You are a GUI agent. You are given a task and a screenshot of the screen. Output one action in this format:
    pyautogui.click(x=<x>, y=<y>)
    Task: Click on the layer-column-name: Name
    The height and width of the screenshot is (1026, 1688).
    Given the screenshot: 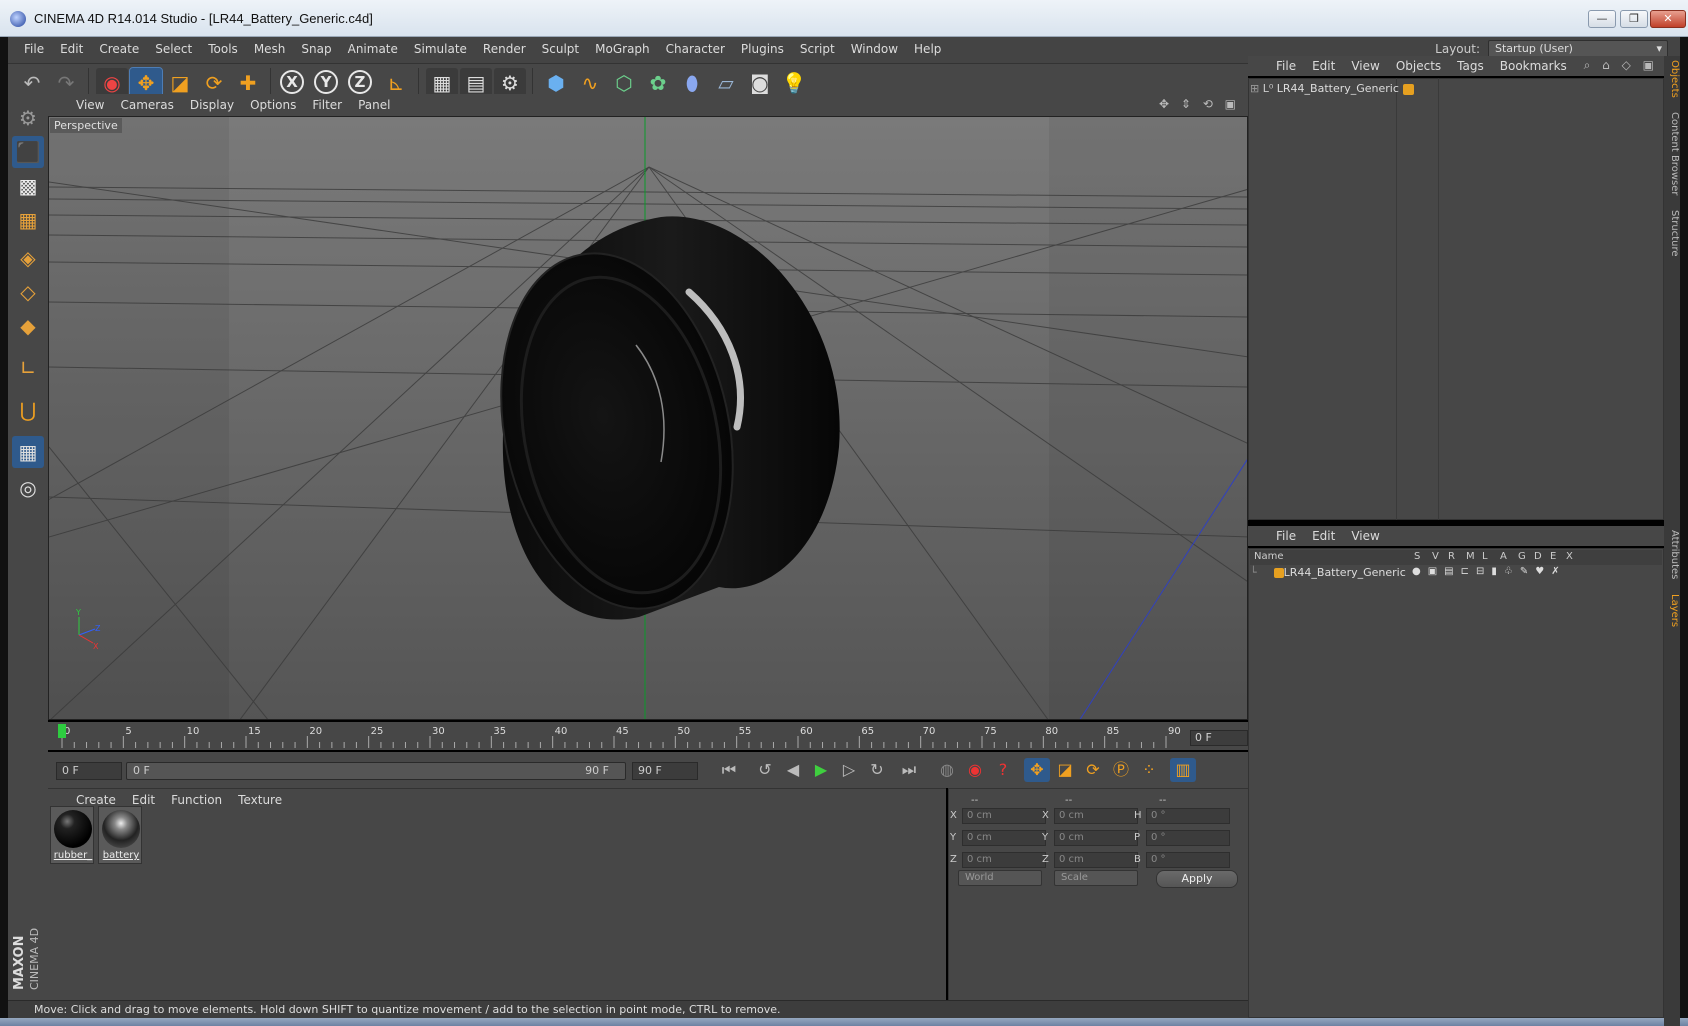 What is the action you would take?
    pyautogui.click(x=1269, y=556)
    